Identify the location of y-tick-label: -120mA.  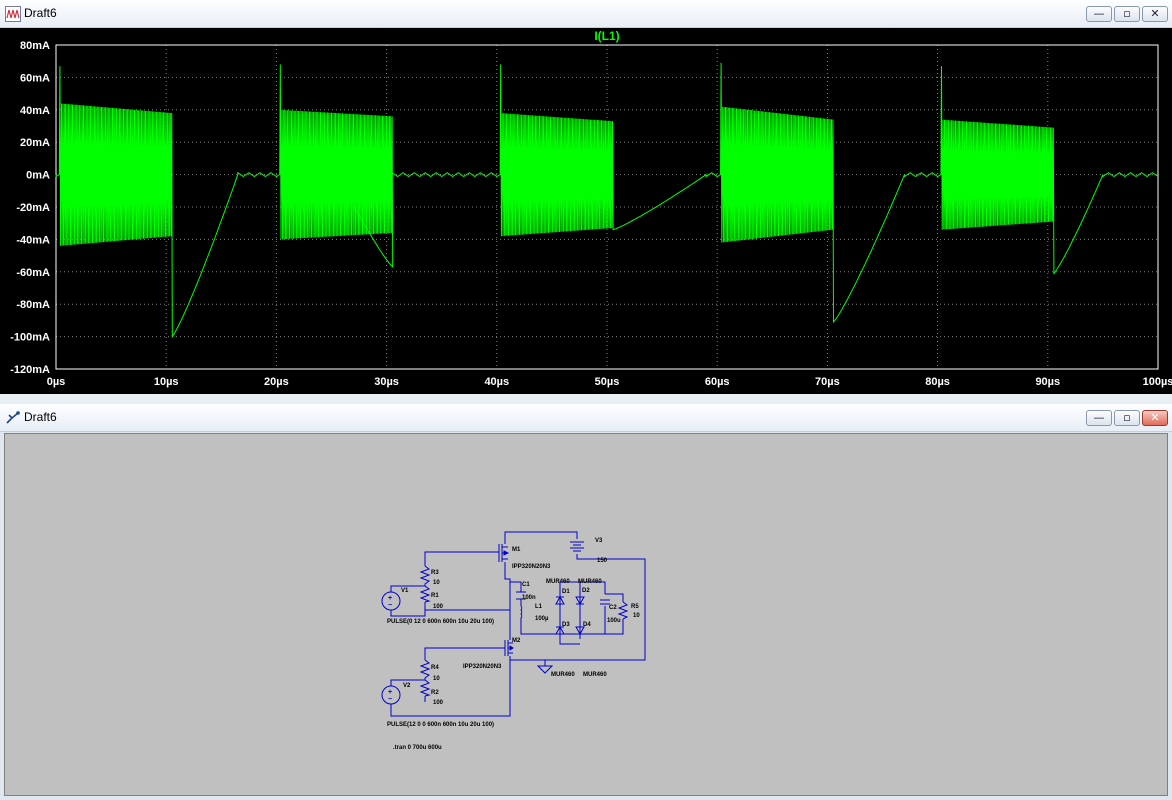
(30, 370).